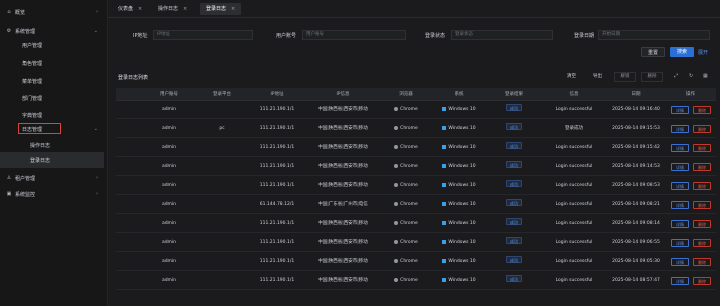  What do you see at coordinates (416, 94) in the screenshot?
I see `table-header: 用户账号 登录平台 IP地址 IP信息 浏览器 系统 登录结果 信息 日期 操作` at bounding box center [416, 94].